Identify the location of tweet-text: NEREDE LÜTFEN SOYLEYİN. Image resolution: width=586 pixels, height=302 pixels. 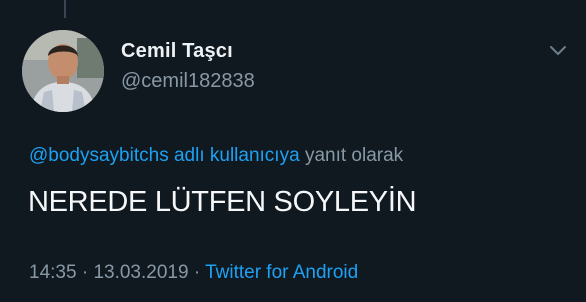
(222, 202).